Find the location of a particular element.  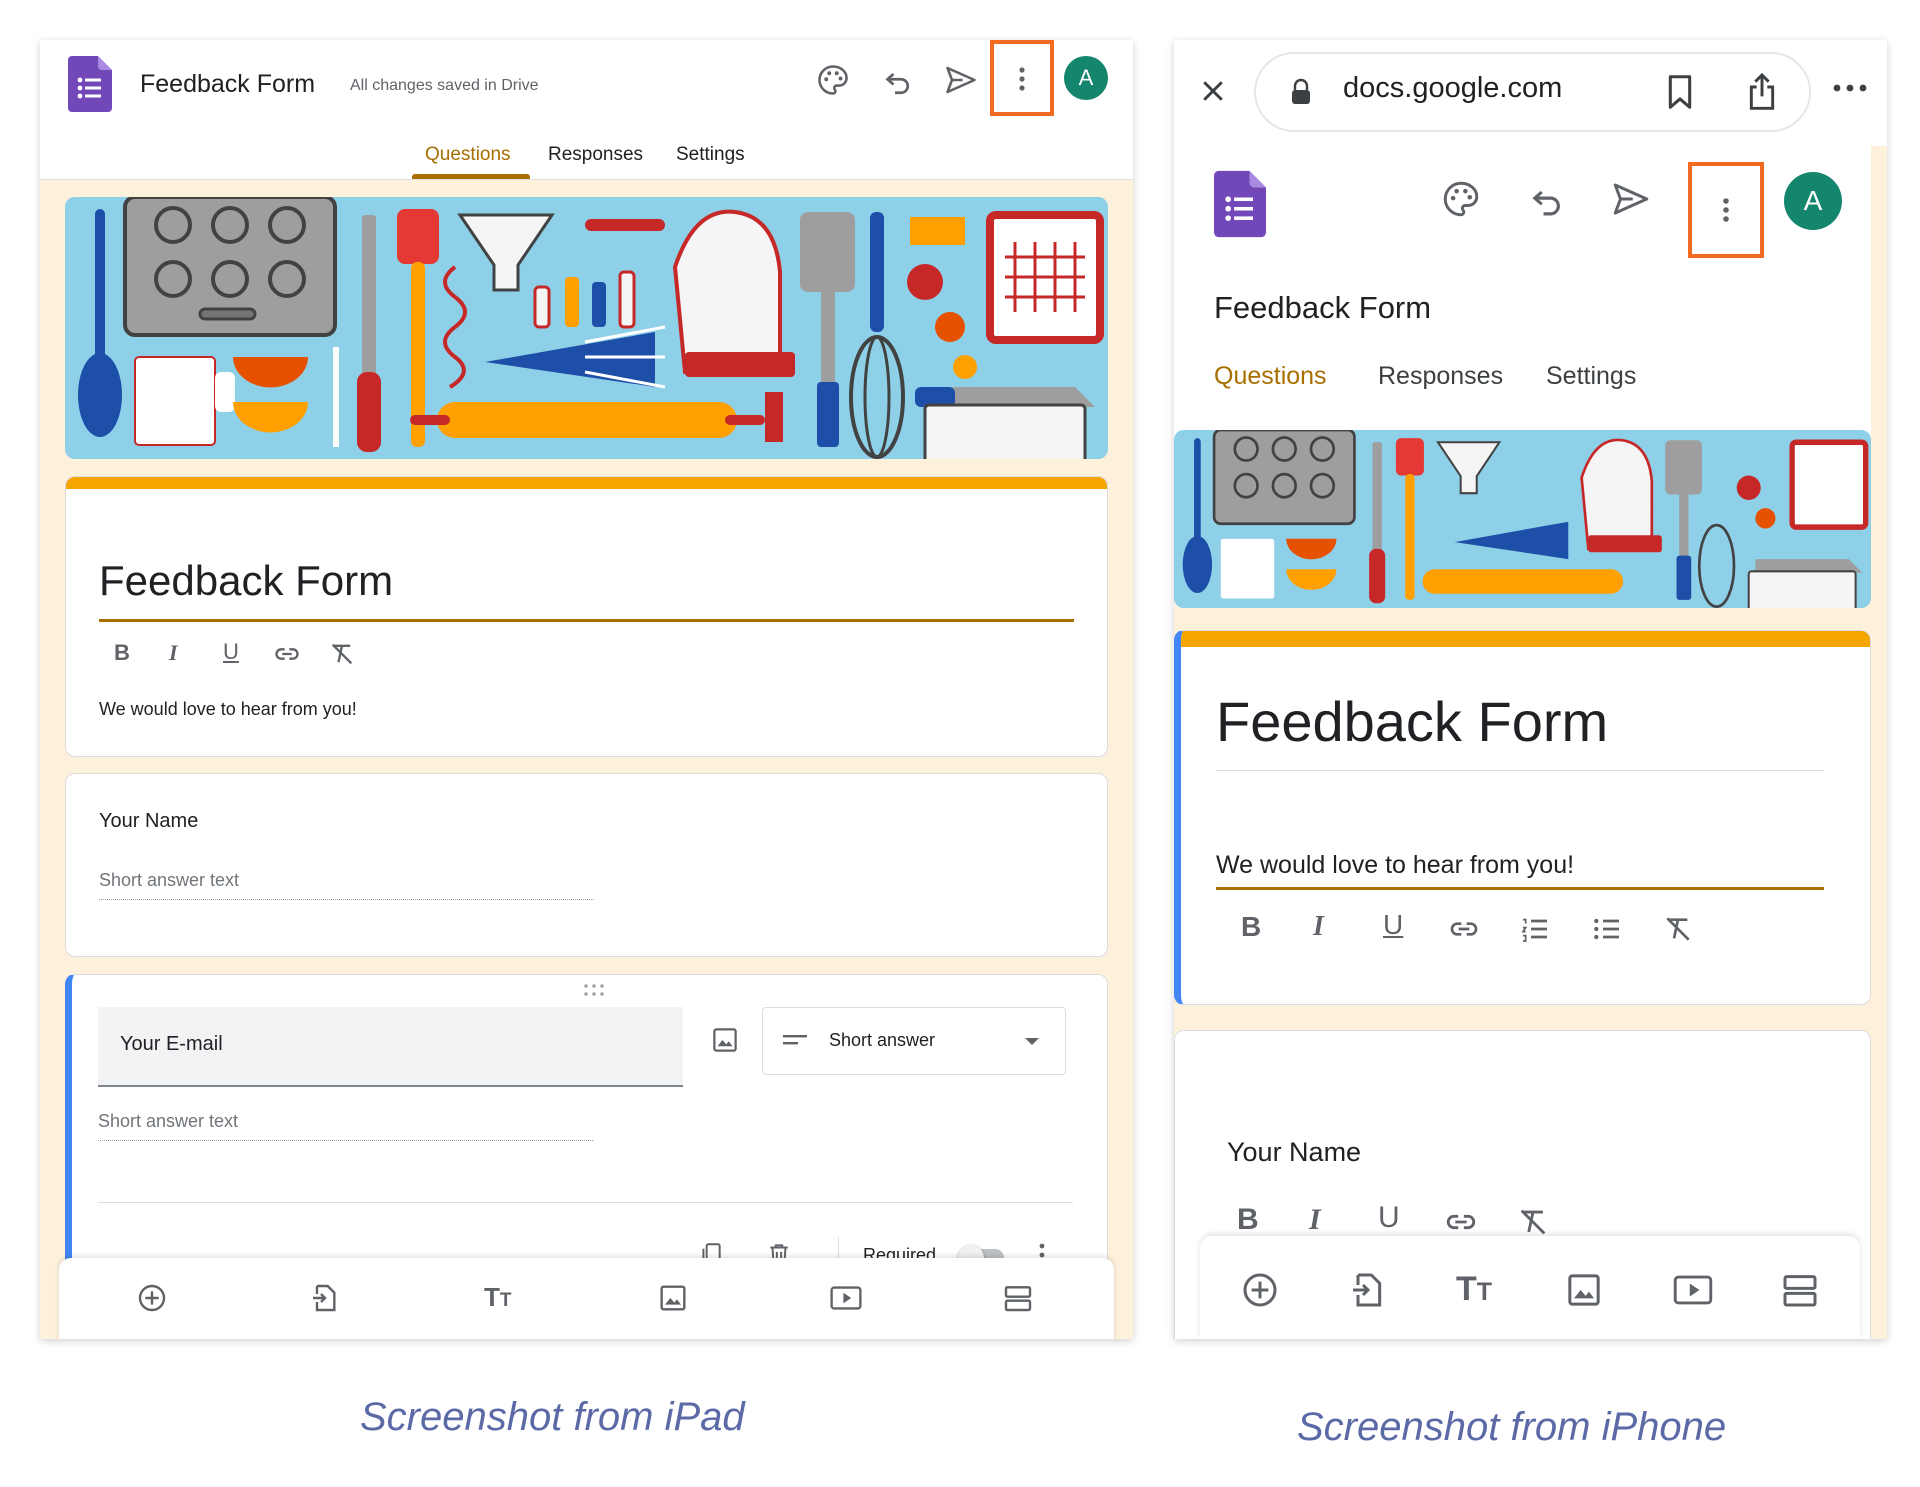

divider is located at coordinates (585, 1202).